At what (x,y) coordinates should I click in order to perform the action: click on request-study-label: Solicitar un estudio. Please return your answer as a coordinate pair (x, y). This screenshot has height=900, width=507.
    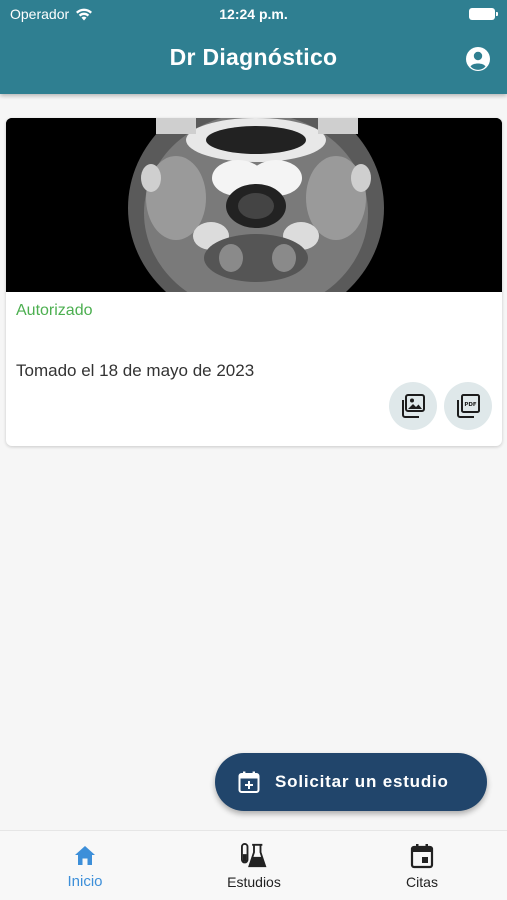
    Looking at the image, I should click on (362, 781).